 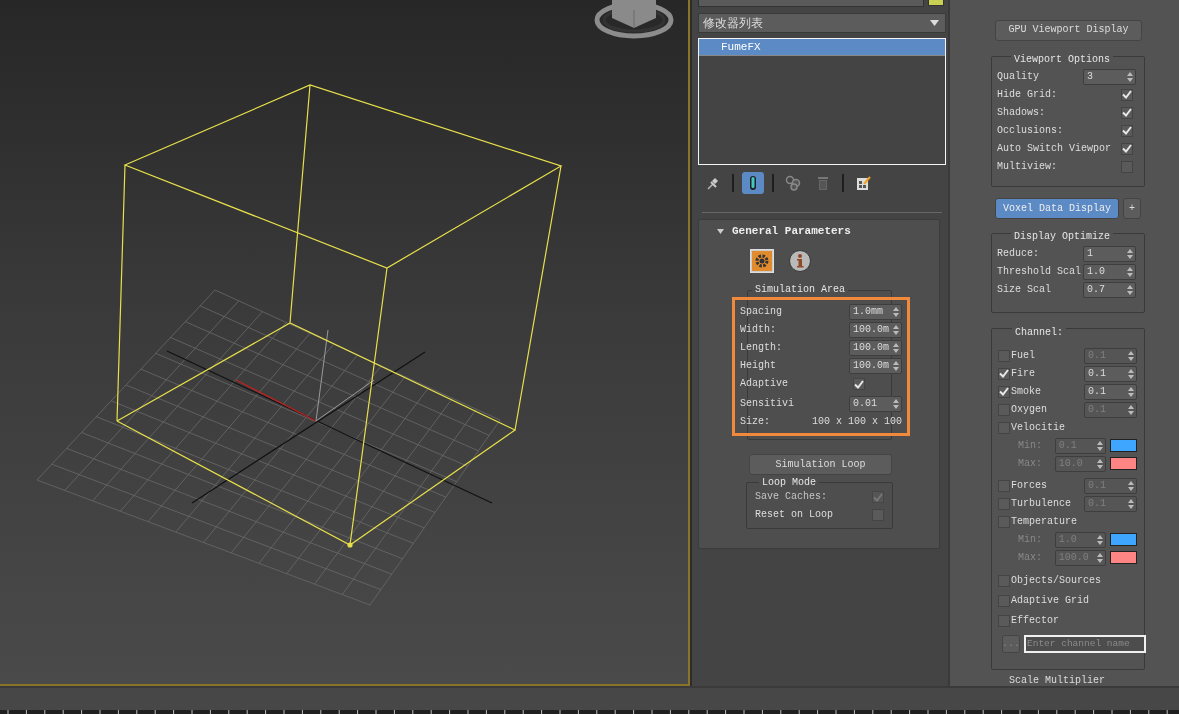 I want to click on dropdown-value: 修改器列表, so click(x=733, y=23).